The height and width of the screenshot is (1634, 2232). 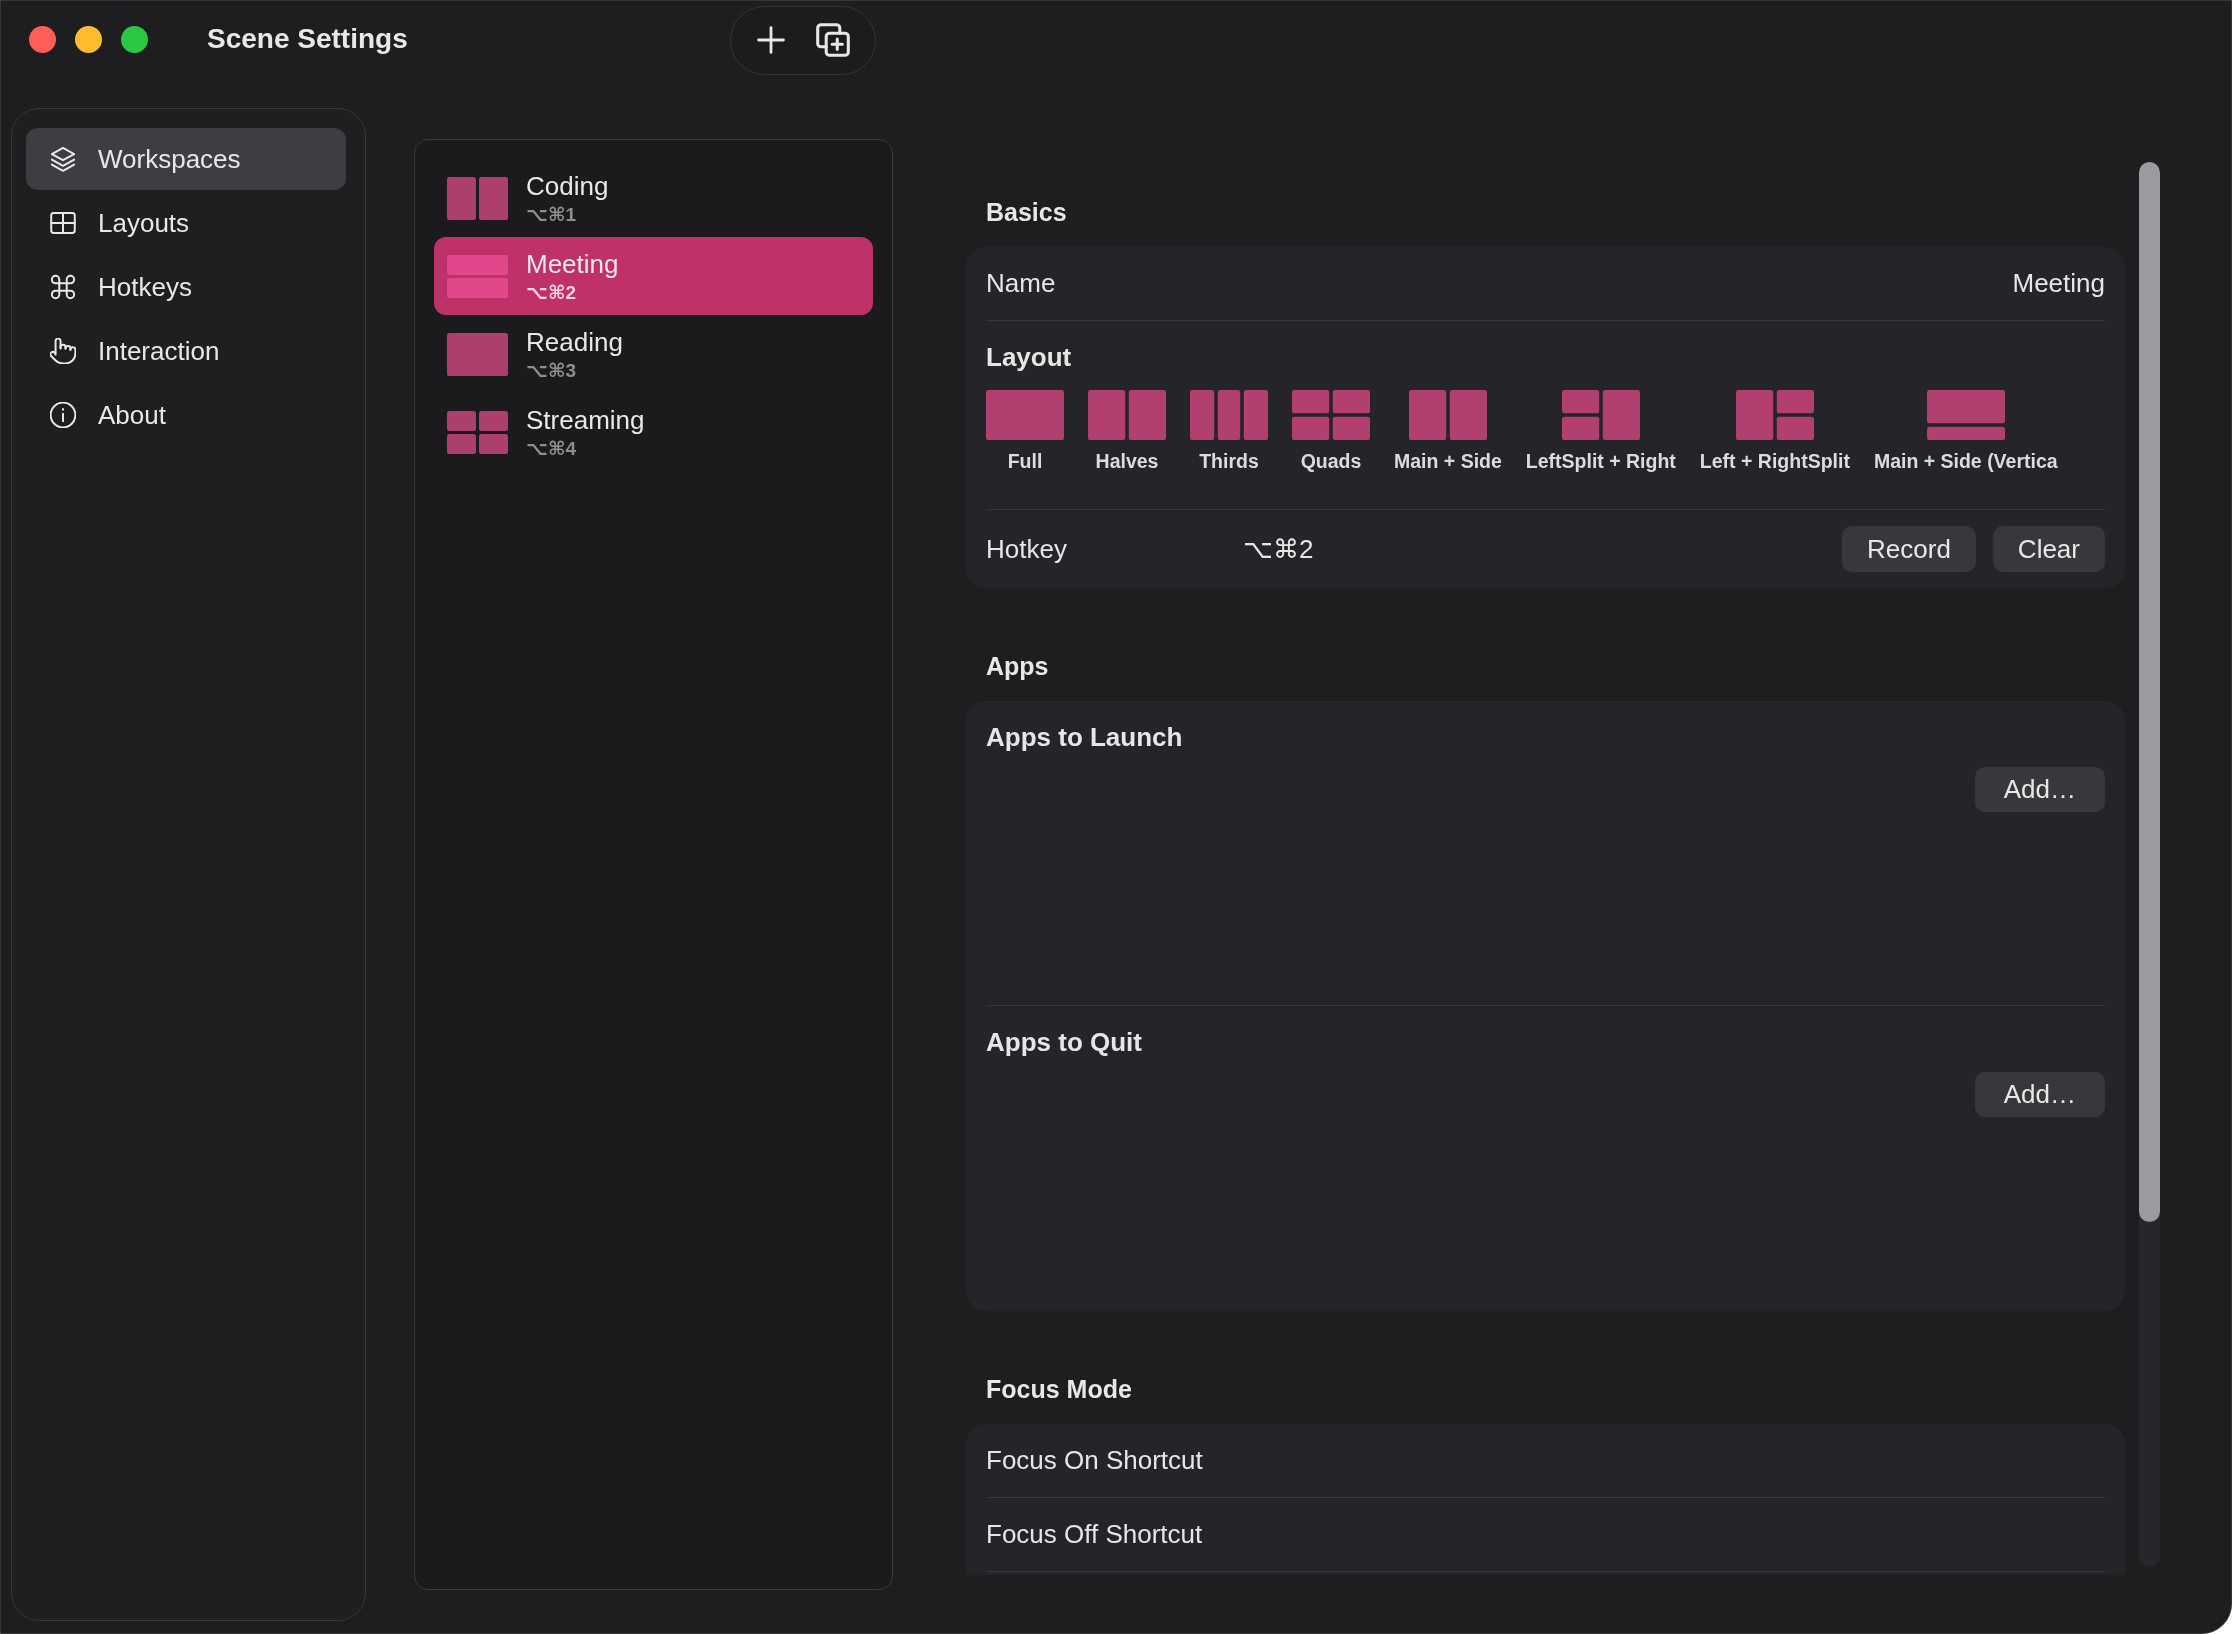 I want to click on name-field: Meeting, so click(x=2058, y=283).